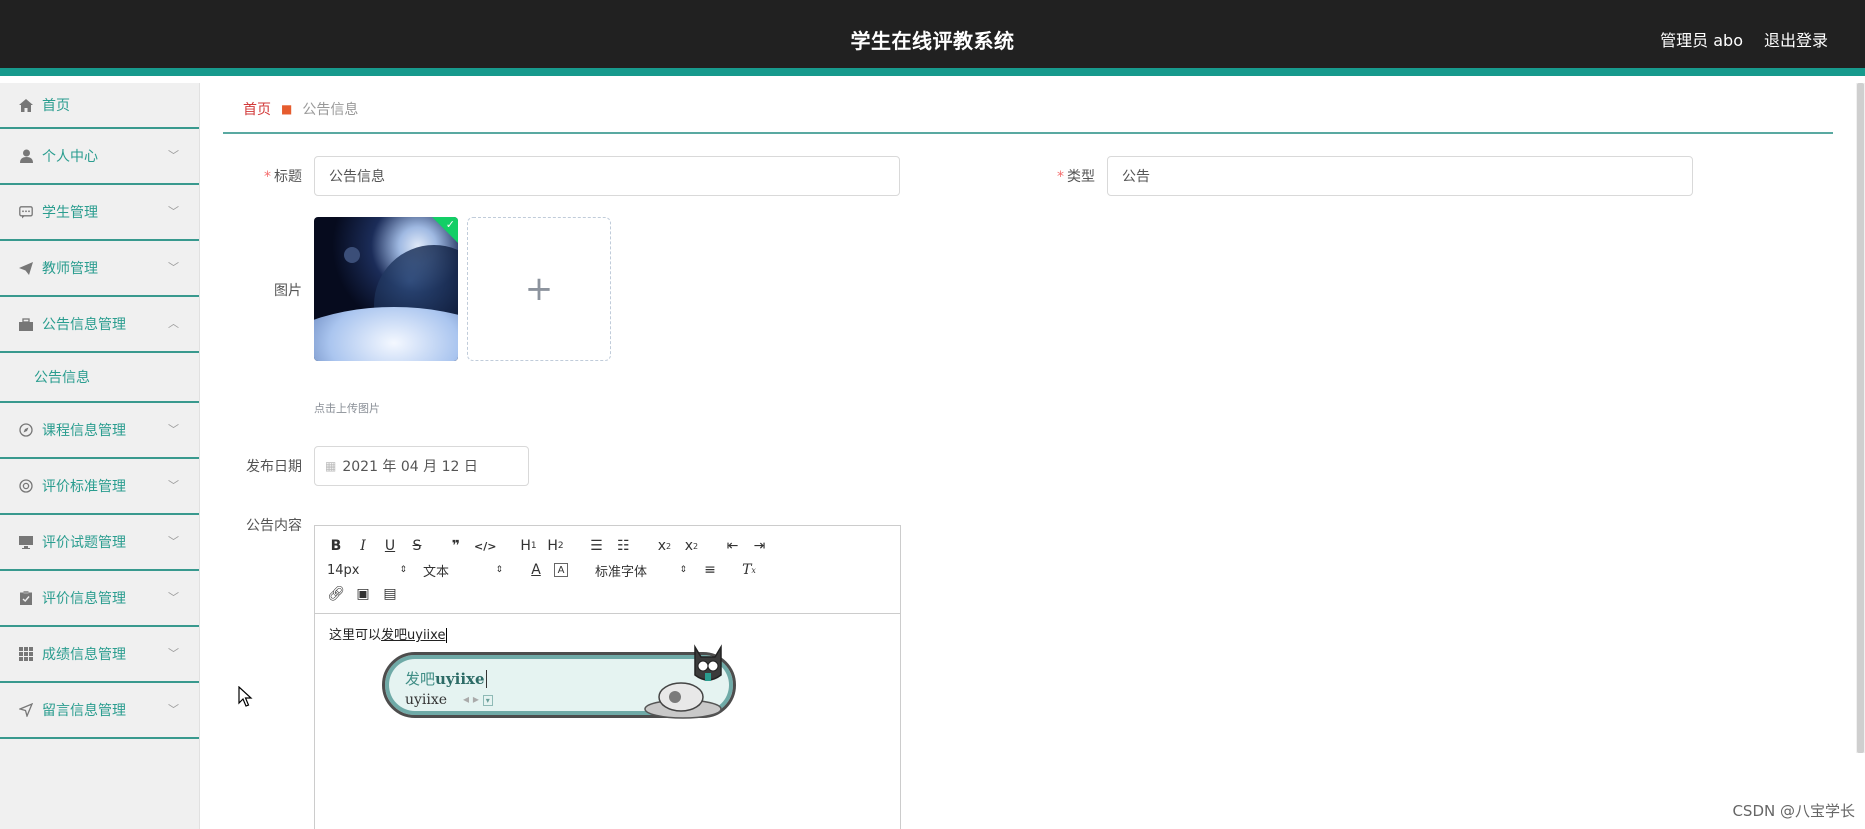 This screenshot has height=829, width=1865. What do you see at coordinates (26, 324) in the screenshot?
I see `briefcase-icon` at bounding box center [26, 324].